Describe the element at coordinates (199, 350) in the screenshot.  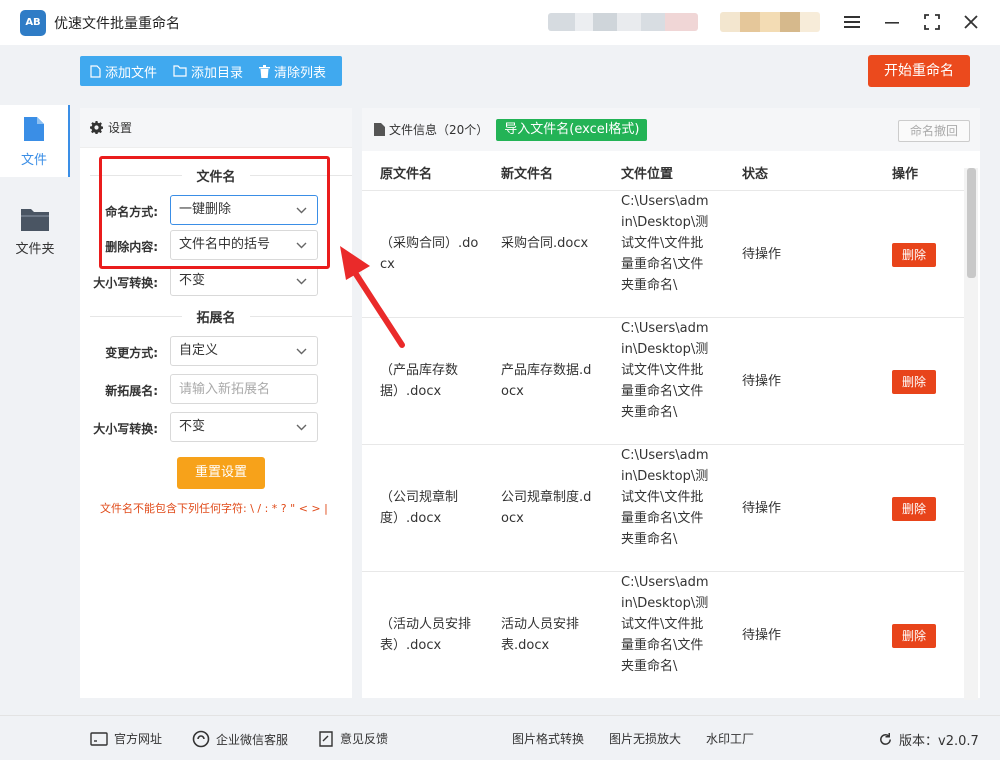
I see `change-mode-value: 自定义` at that location.